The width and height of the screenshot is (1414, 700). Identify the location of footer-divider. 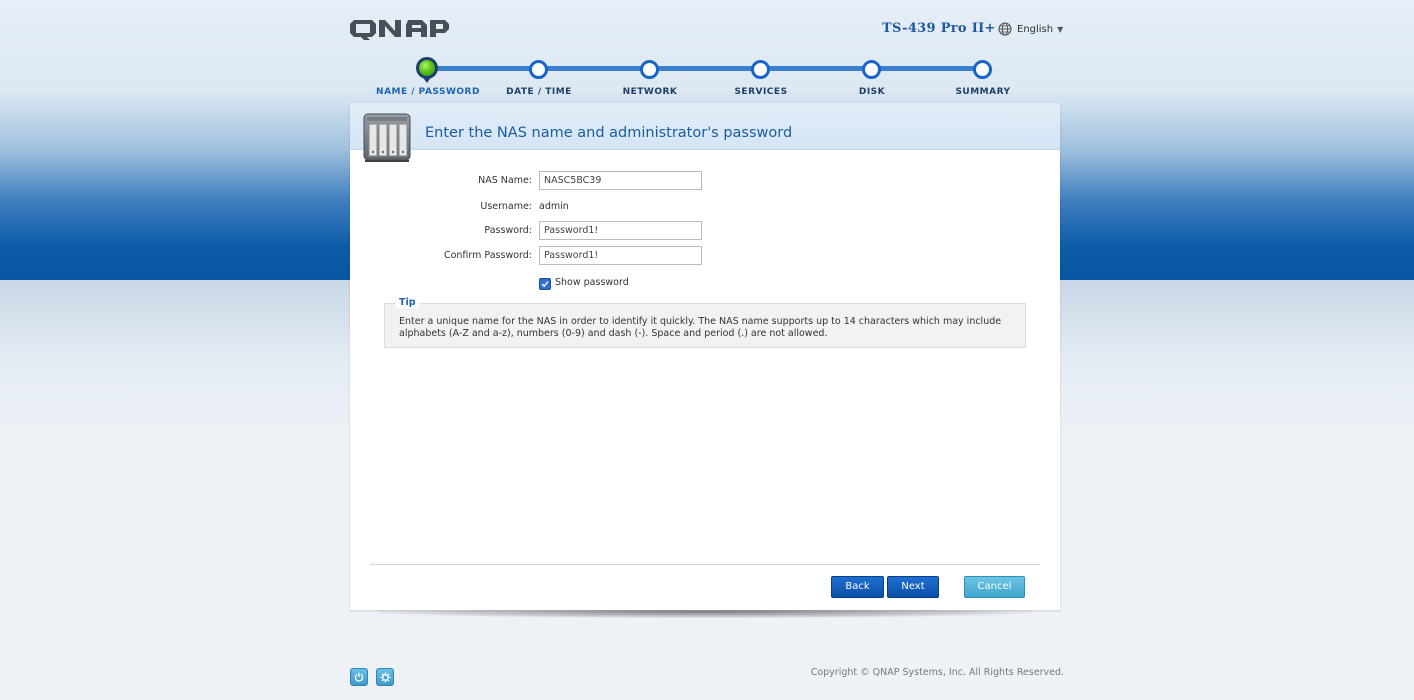
(705, 564).